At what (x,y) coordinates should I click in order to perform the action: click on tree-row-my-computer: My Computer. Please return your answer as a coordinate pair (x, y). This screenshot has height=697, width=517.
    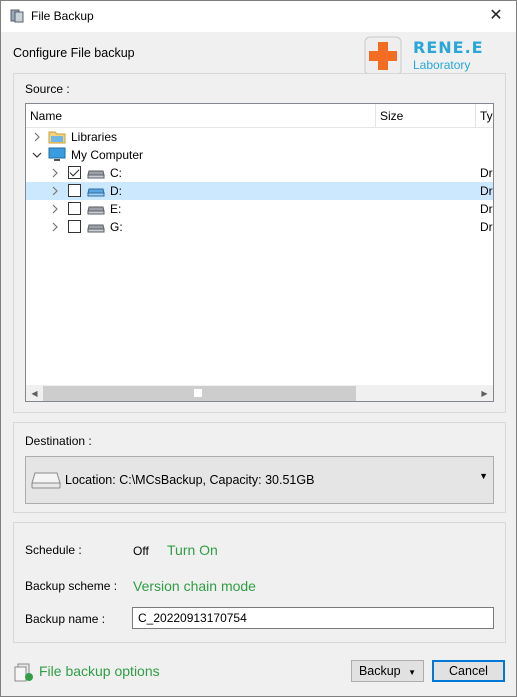
    Looking at the image, I should click on (259, 155).